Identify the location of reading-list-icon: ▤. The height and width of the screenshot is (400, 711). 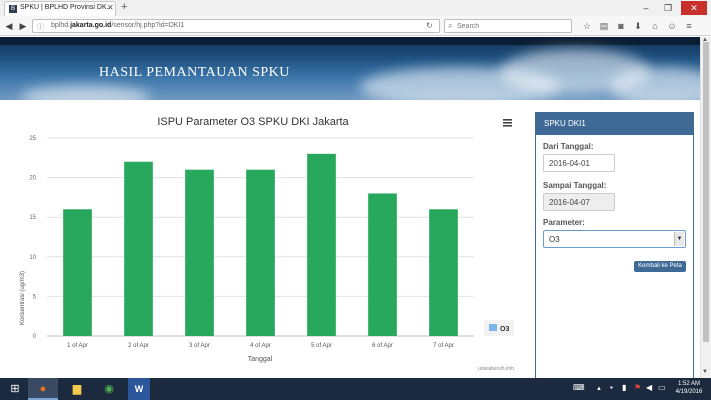
(604, 26).